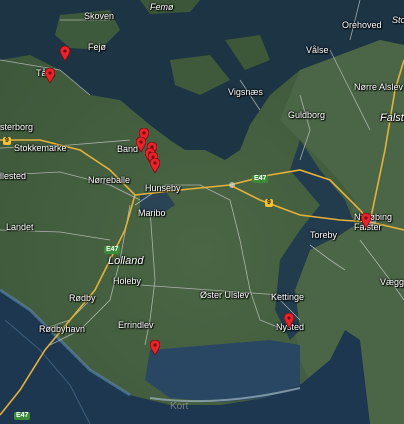  Describe the element at coordinates (362, 25) in the screenshot. I see `label-orehoved: Orehoved` at that location.